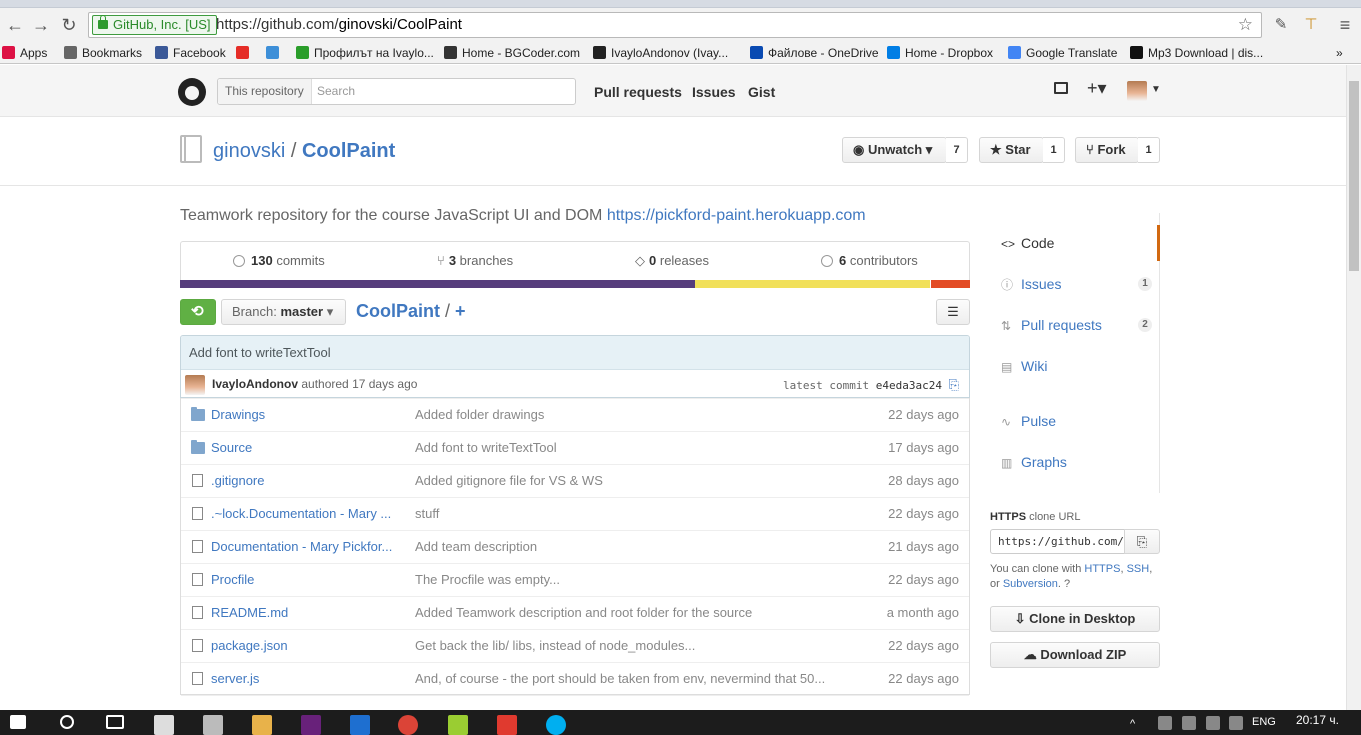  Describe the element at coordinates (1156, 89) in the screenshot. I see `chevron-down-icon: ▼` at that location.